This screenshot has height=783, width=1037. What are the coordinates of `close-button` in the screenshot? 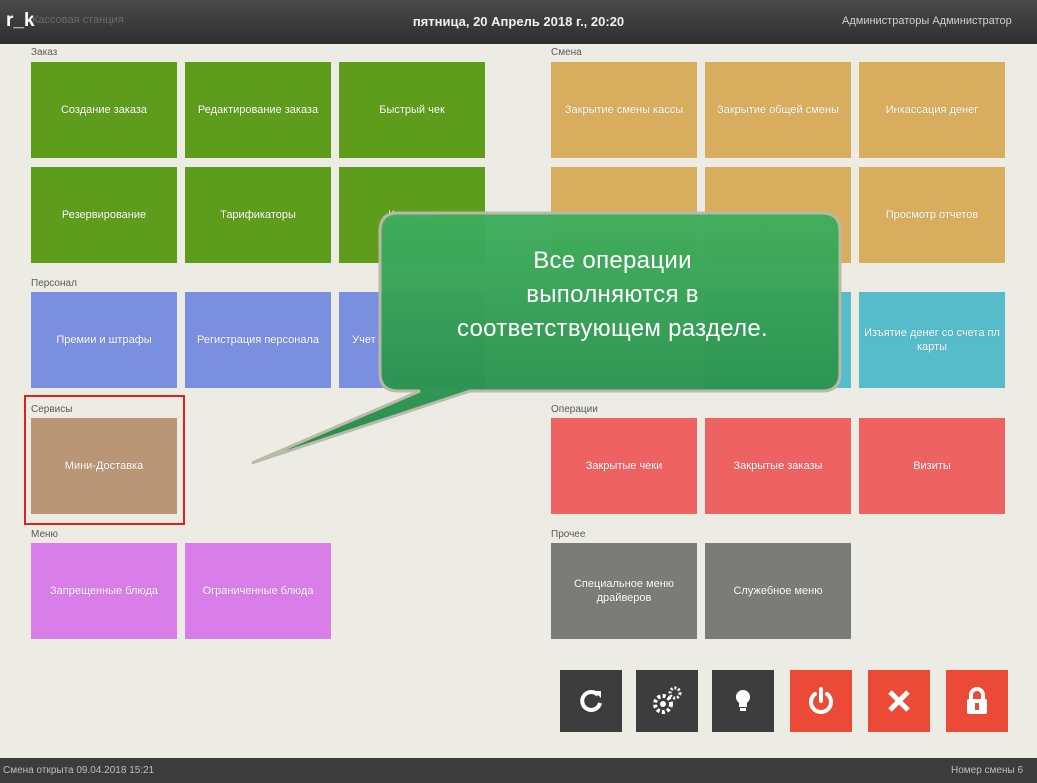 It's located at (899, 701).